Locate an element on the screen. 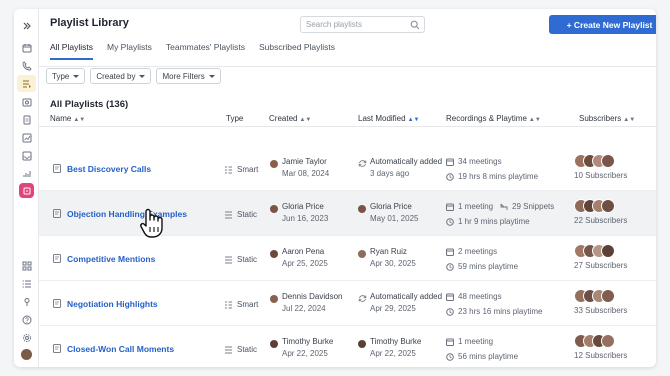 The height and width of the screenshot is (376, 670). help-icon is located at coordinates (26, 319).